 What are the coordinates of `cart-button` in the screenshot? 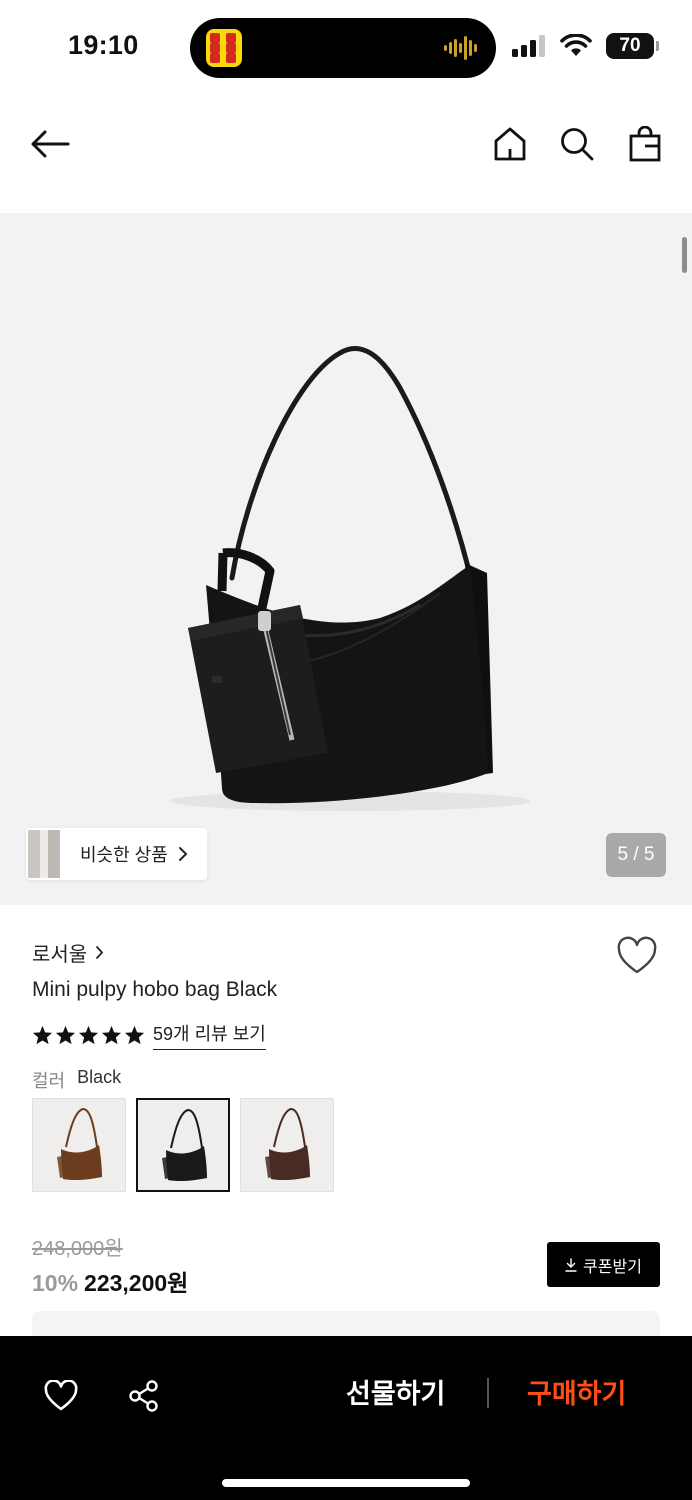 It's located at (645, 144).